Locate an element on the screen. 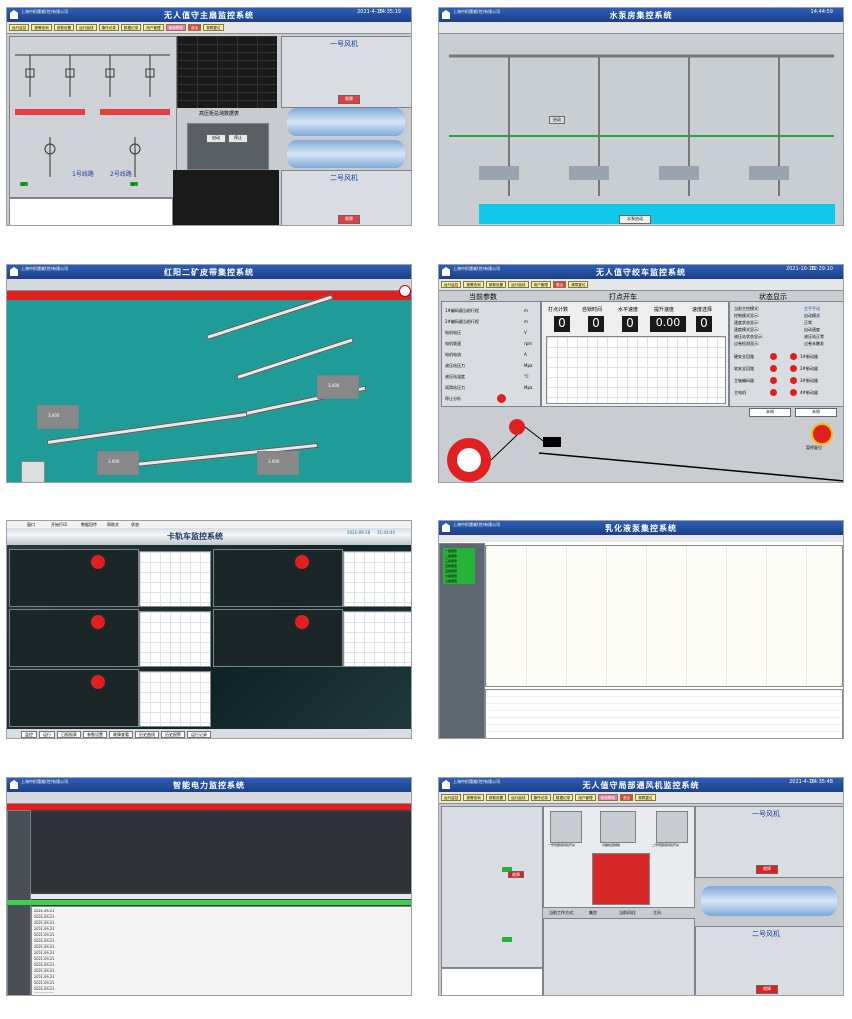 The width and height of the screenshot is (852, 1019). bin-4: 3.000 is located at coordinates (278, 463).